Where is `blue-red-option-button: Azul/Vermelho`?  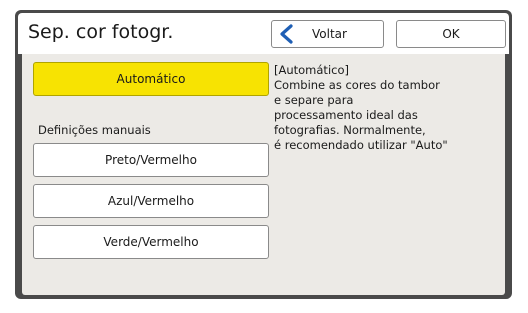
blue-red-option-button: Azul/Vermelho is located at coordinates (151, 201).